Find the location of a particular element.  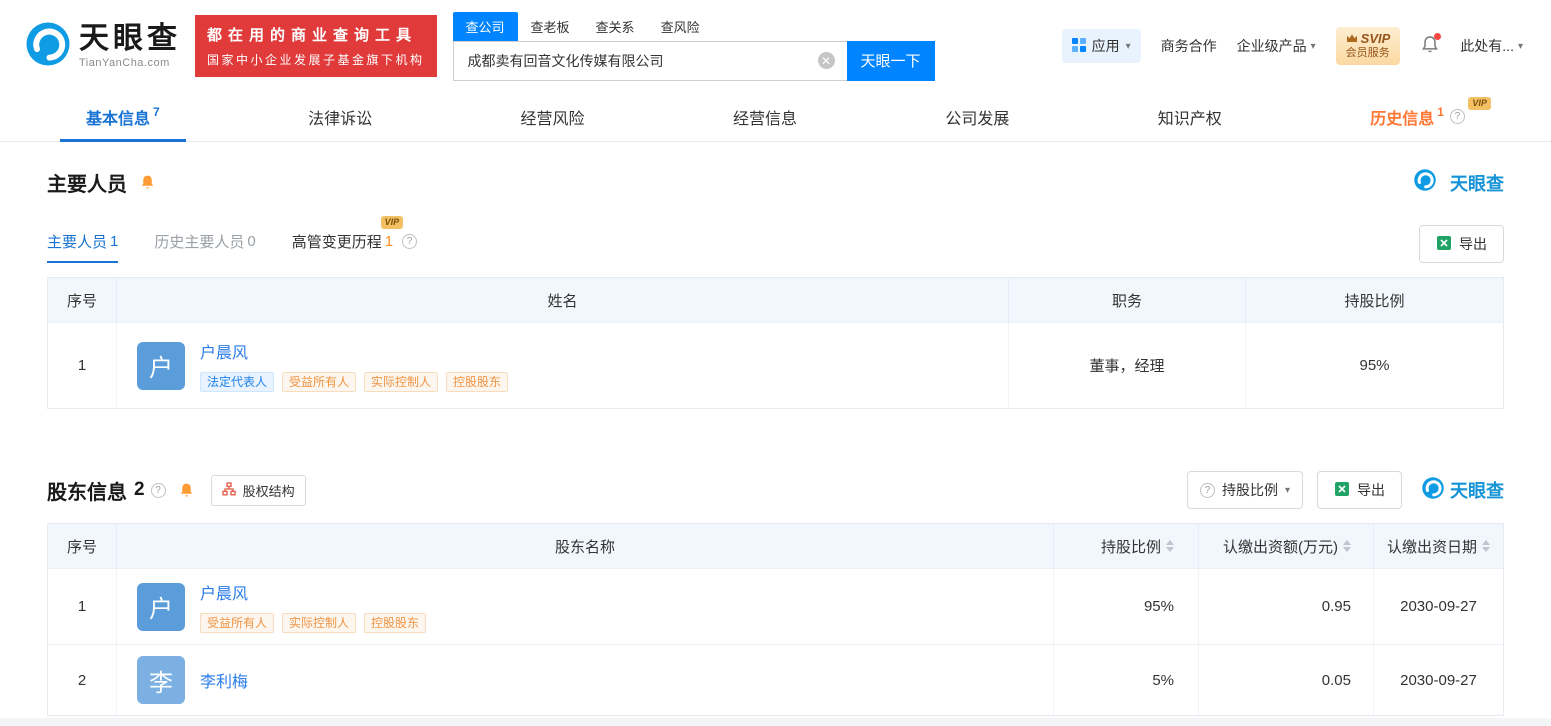

logo-brand-name: 天眼查 is located at coordinates (130, 38).